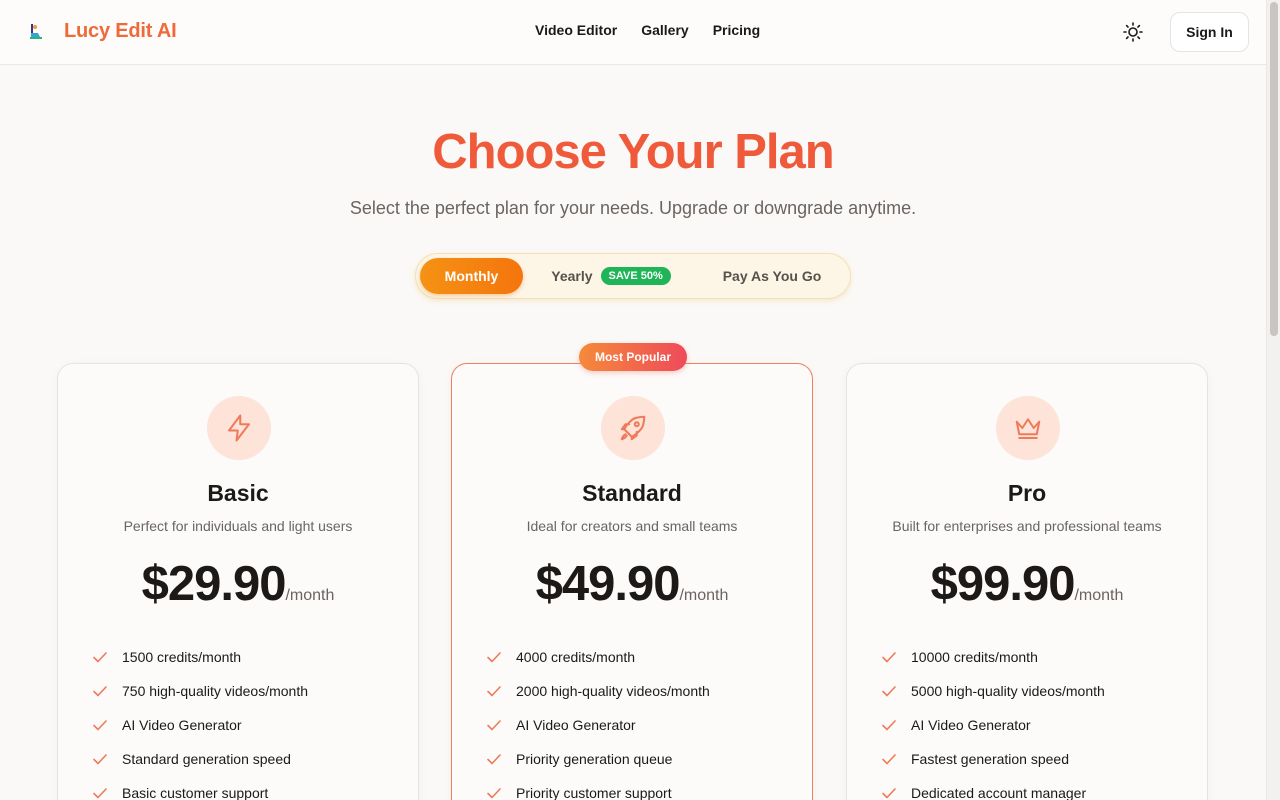  What do you see at coordinates (572, 276) in the screenshot?
I see `billing-option-yearly-label: Yearly` at bounding box center [572, 276].